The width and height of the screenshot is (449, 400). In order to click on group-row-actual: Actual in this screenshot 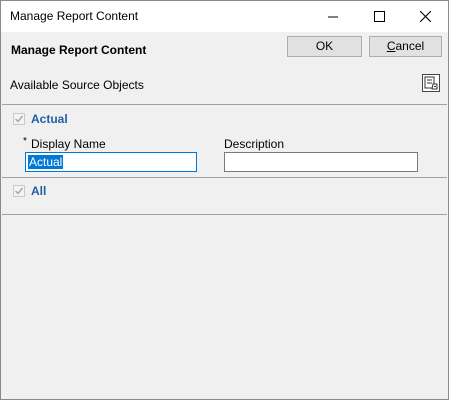, I will do `click(224, 119)`.